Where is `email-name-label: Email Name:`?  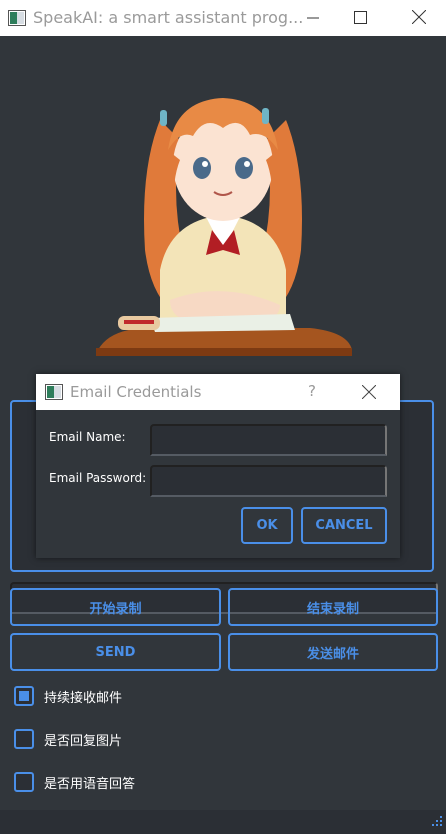 email-name-label: Email Name: is located at coordinates (87, 437).